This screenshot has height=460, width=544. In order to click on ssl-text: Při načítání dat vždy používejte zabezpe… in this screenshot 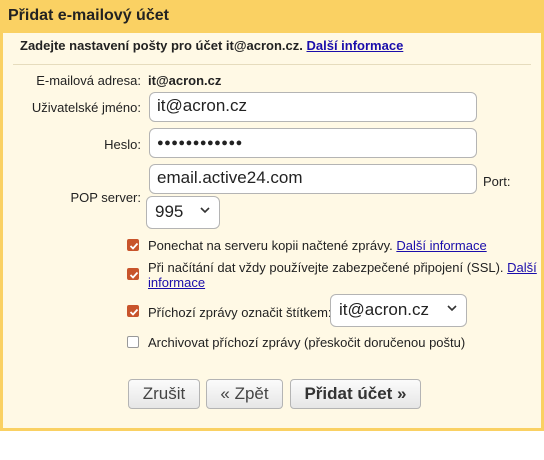, I will do `click(326, 267)`.